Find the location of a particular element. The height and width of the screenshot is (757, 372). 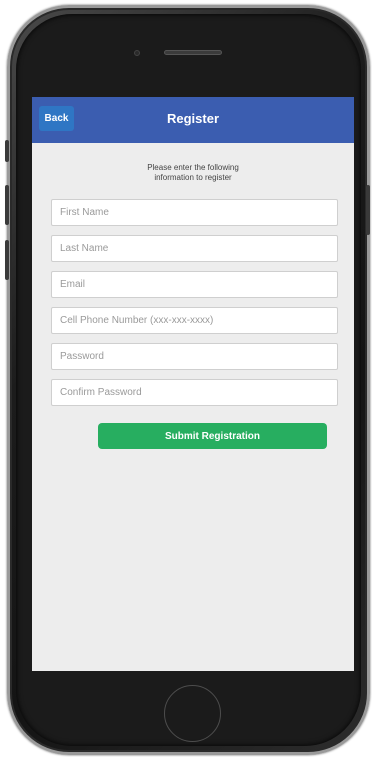

front-camera is located at coordinates (137, 53).